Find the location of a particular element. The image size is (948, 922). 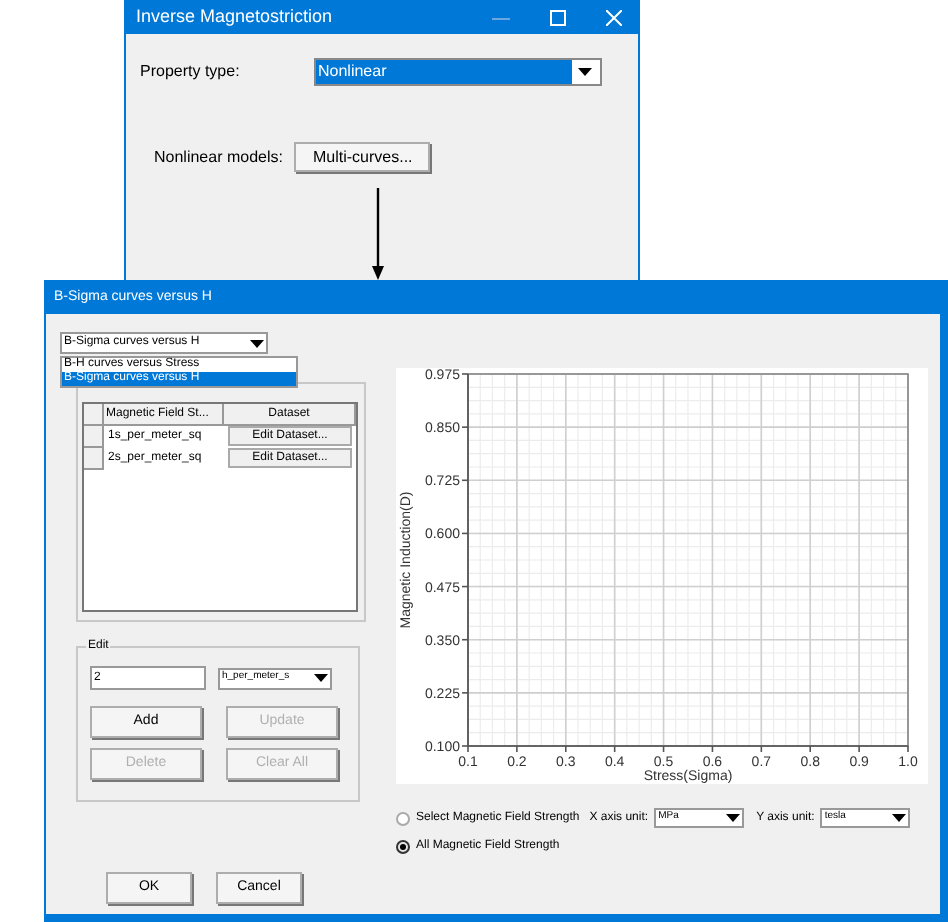

property-type-dropdown: Nonlinear is located at coordinates (458, 72).